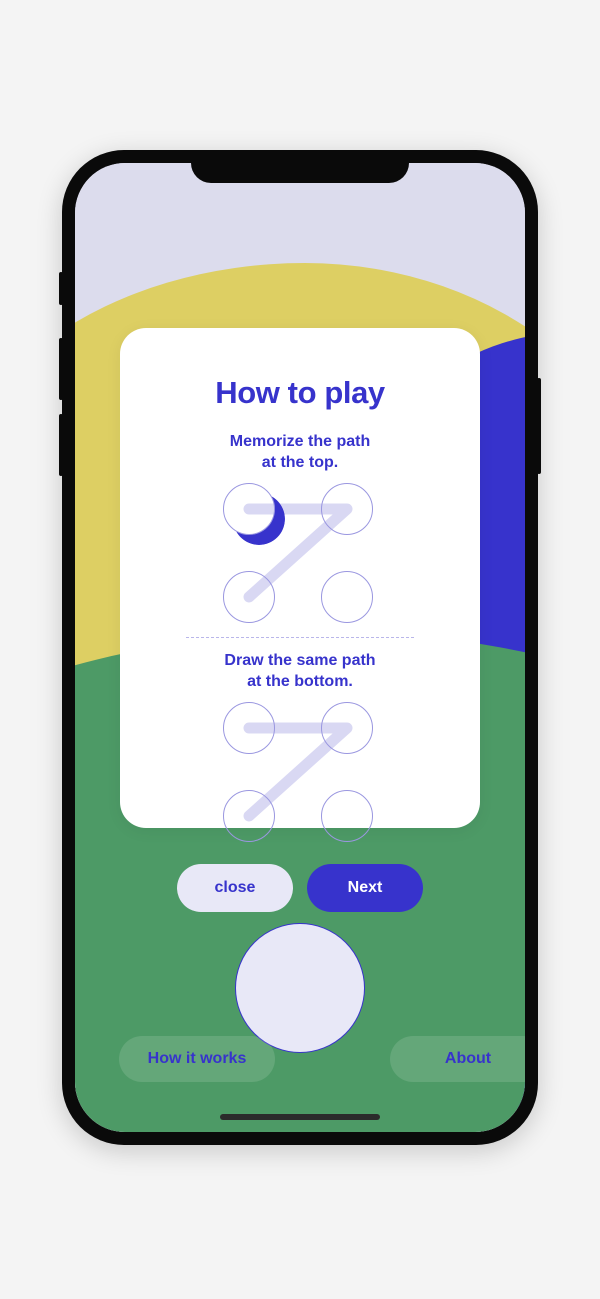 This screenshot has width=600, height=1299. I want to click on next-button: Next, so click(365, 888).